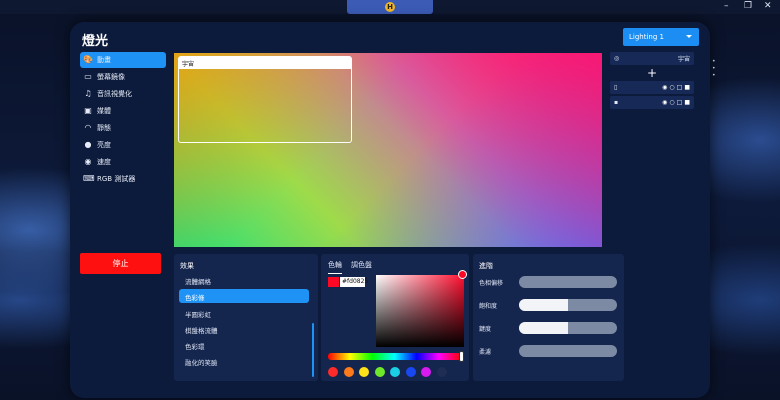 Image resolution: width=780 pixels, height=400 pixels. What do you see at coordinates (683, 59) in the screenshot?
I see `layer-group-label: 宇宙` at bounding box center [683, 59].